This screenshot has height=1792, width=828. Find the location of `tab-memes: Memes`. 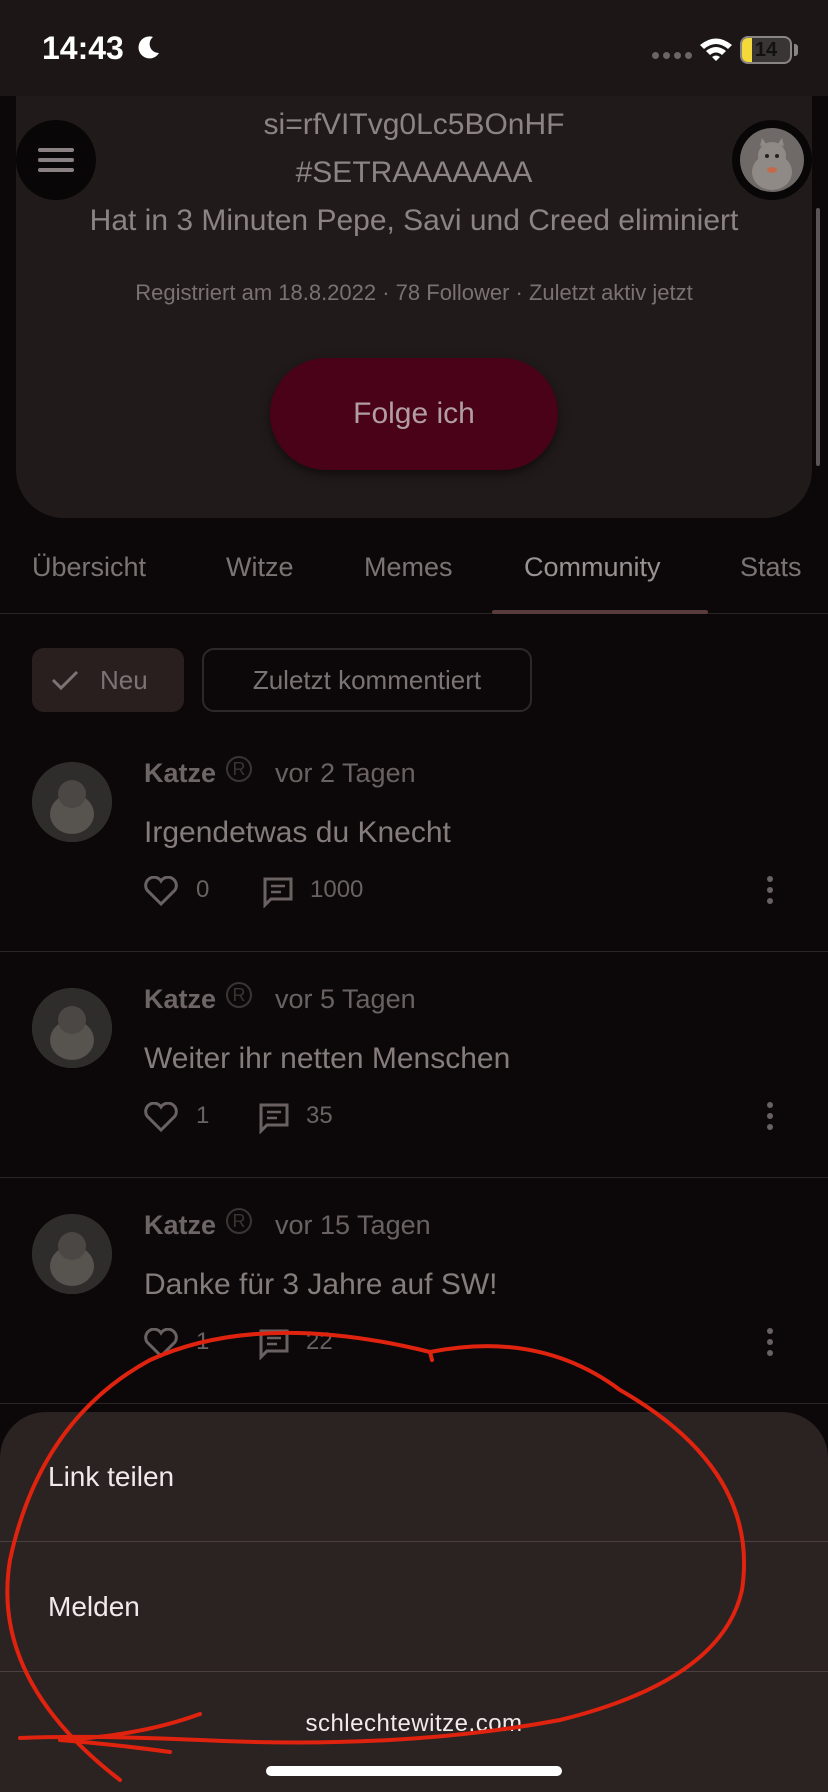

tab-memes: Memes is located at coordinates (408, 567).